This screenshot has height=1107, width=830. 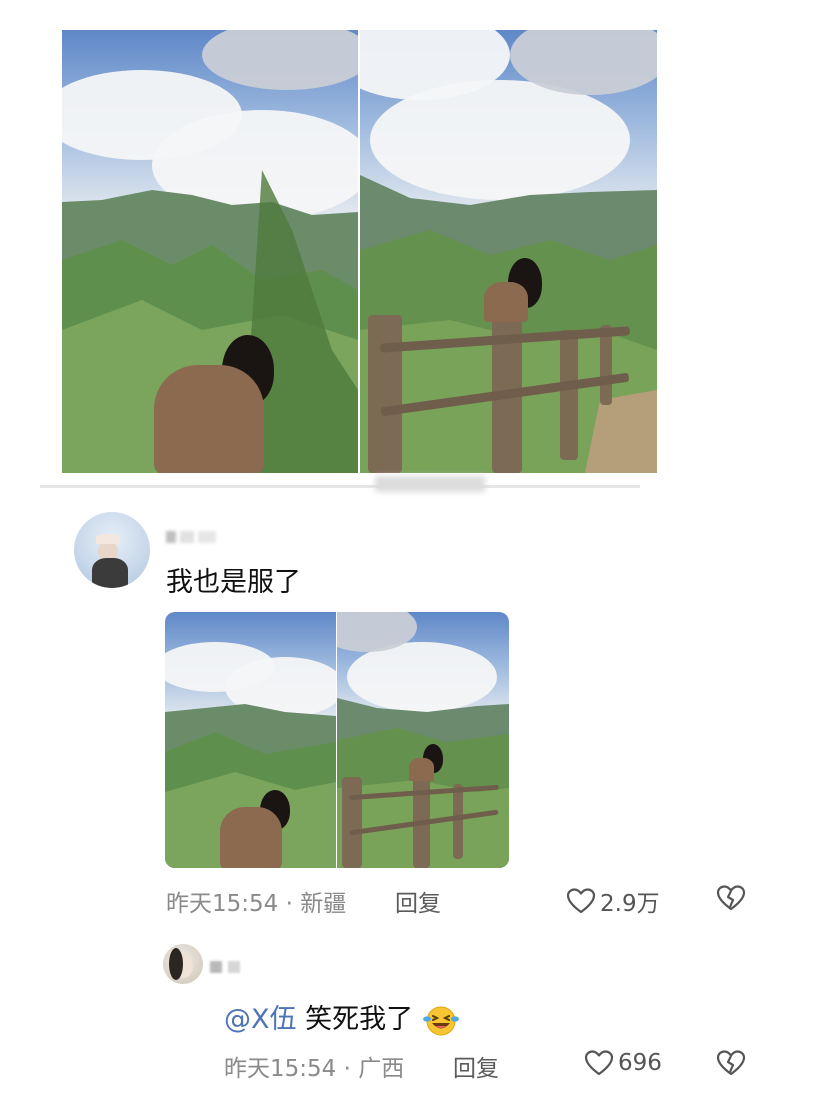 I want to click on reply-like-count: 696, so click(x=640, y=1063).